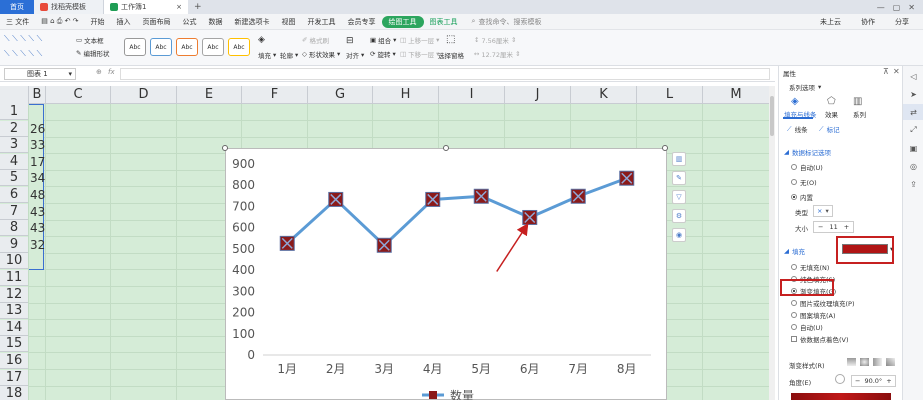 The height and width of the screenshot is (400, 923). Describe the element at coordinates (444, 22) in the screenshot. I see `menu-chart-tools: 图表工具` at that location.